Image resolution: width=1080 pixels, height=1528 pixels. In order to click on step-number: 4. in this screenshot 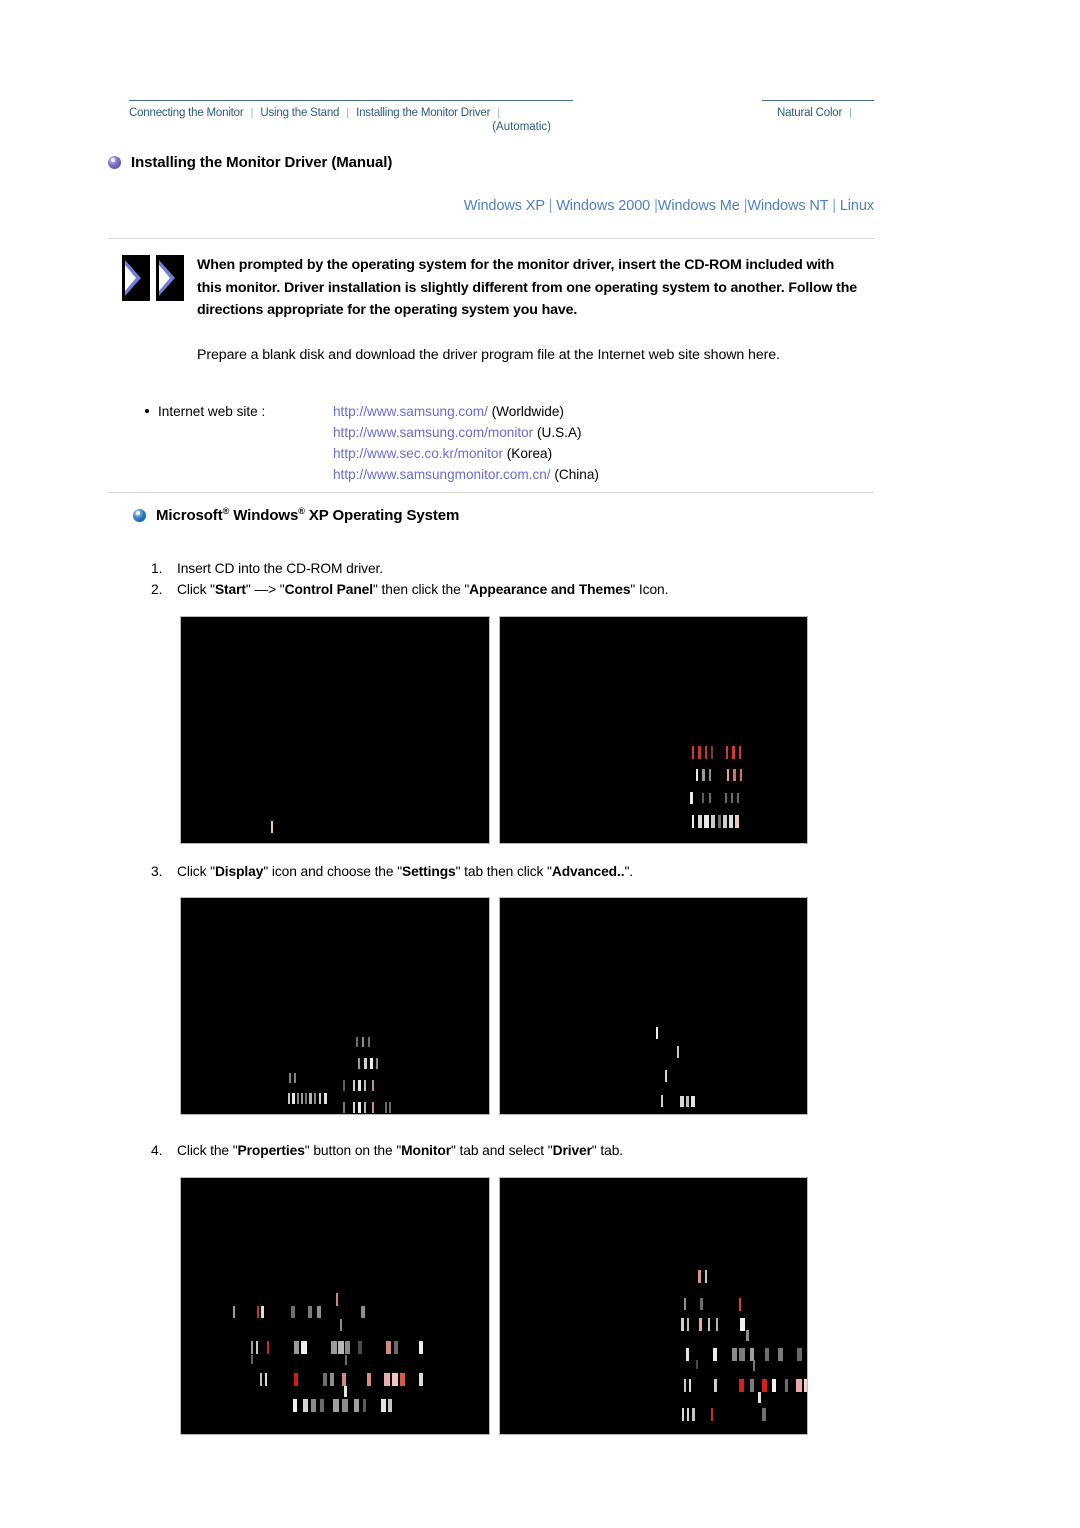, I will do `click(157, 1150)`.